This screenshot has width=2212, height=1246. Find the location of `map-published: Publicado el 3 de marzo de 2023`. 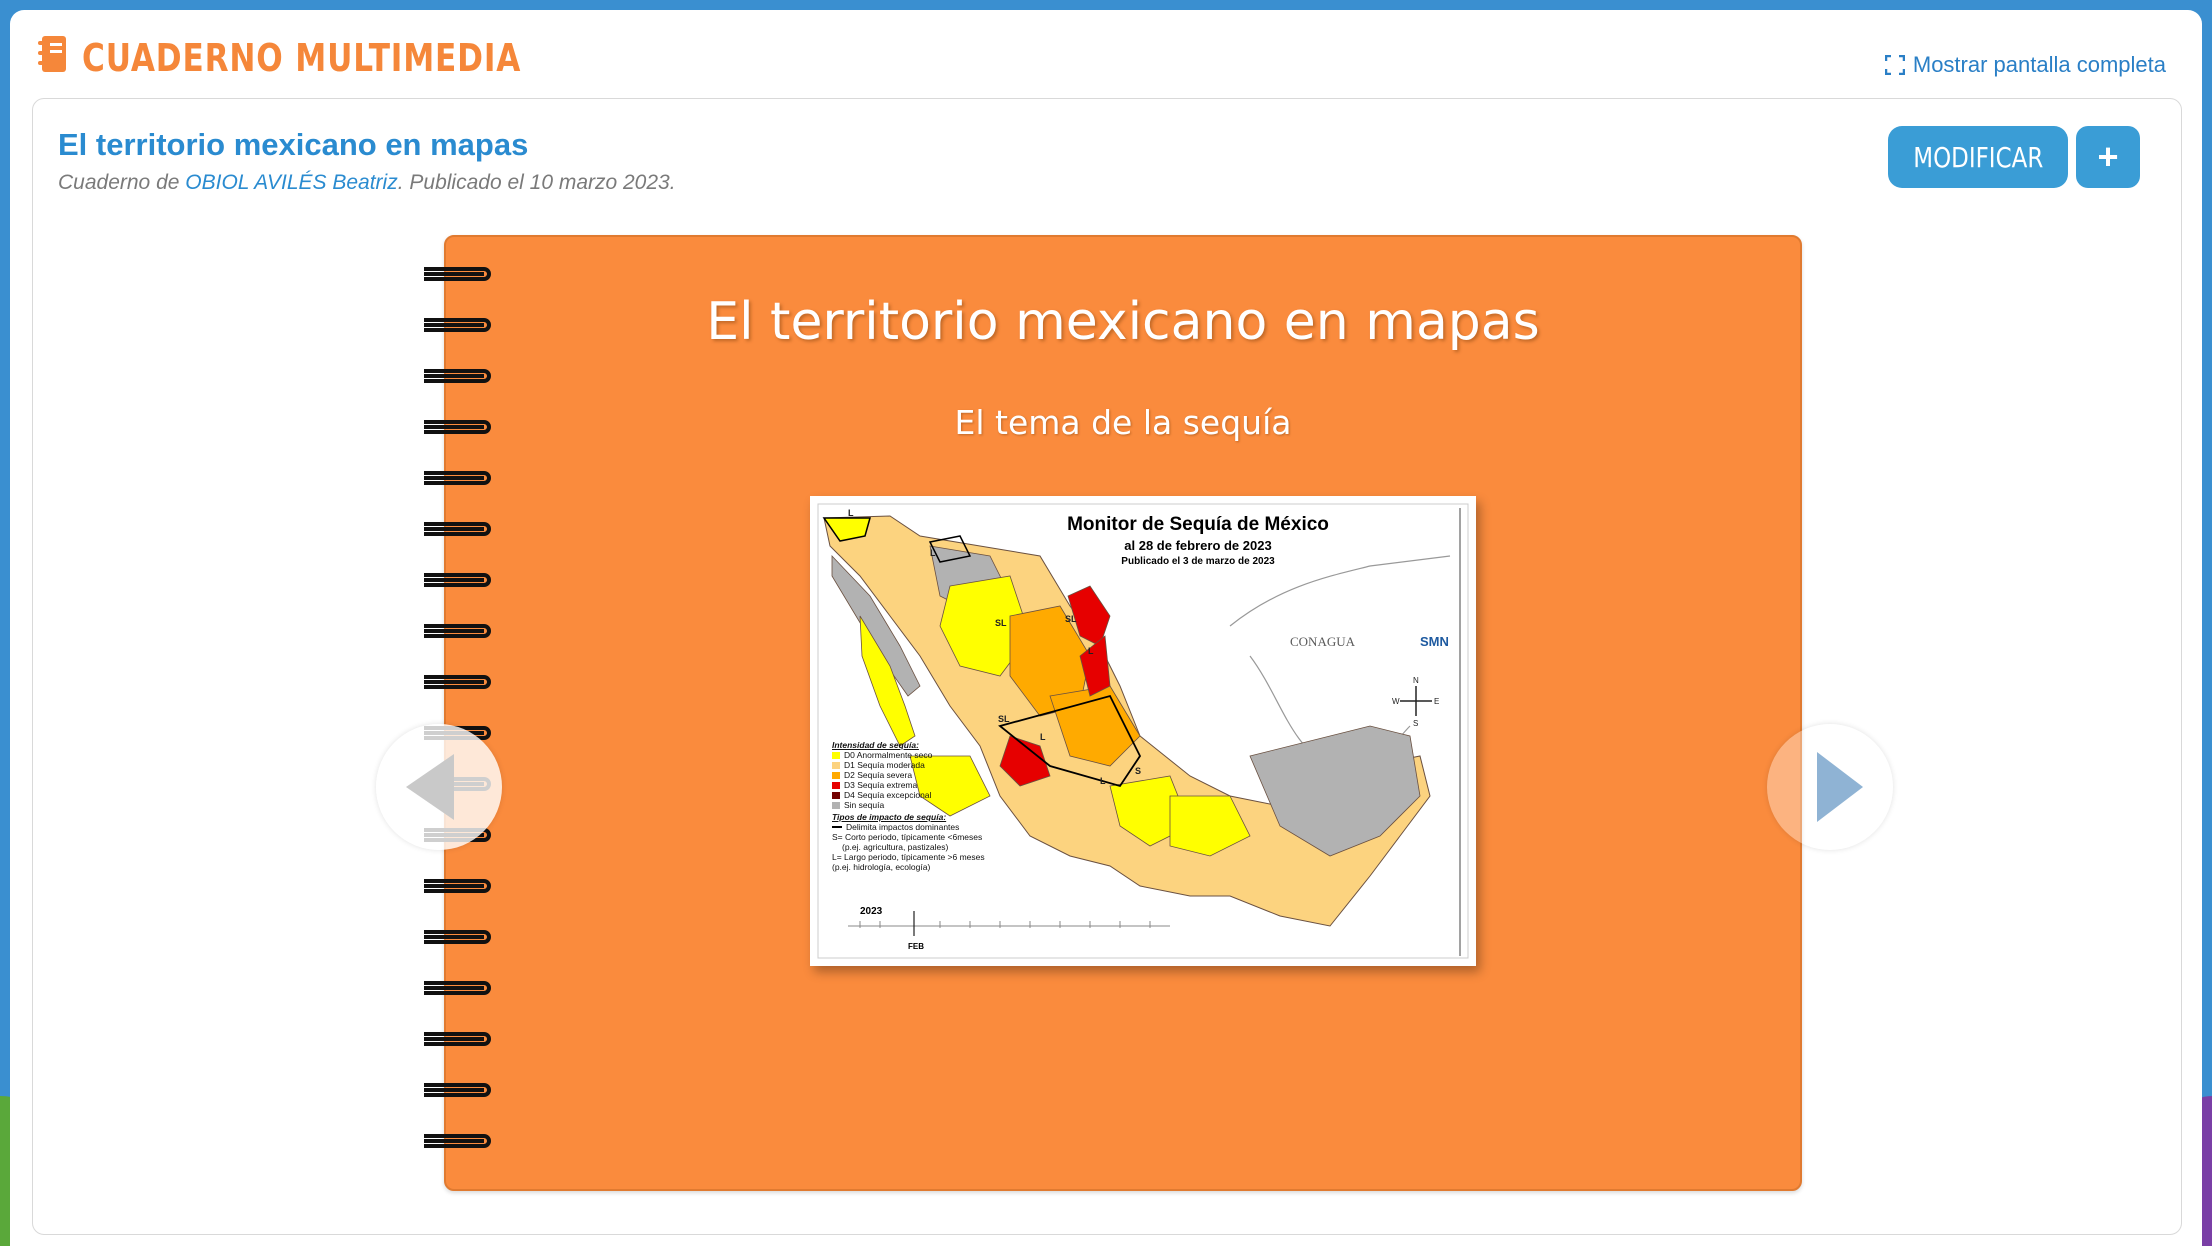

map-published: Publicado el 3 de marzo de 2023 is located at coordinates (1198, 561).